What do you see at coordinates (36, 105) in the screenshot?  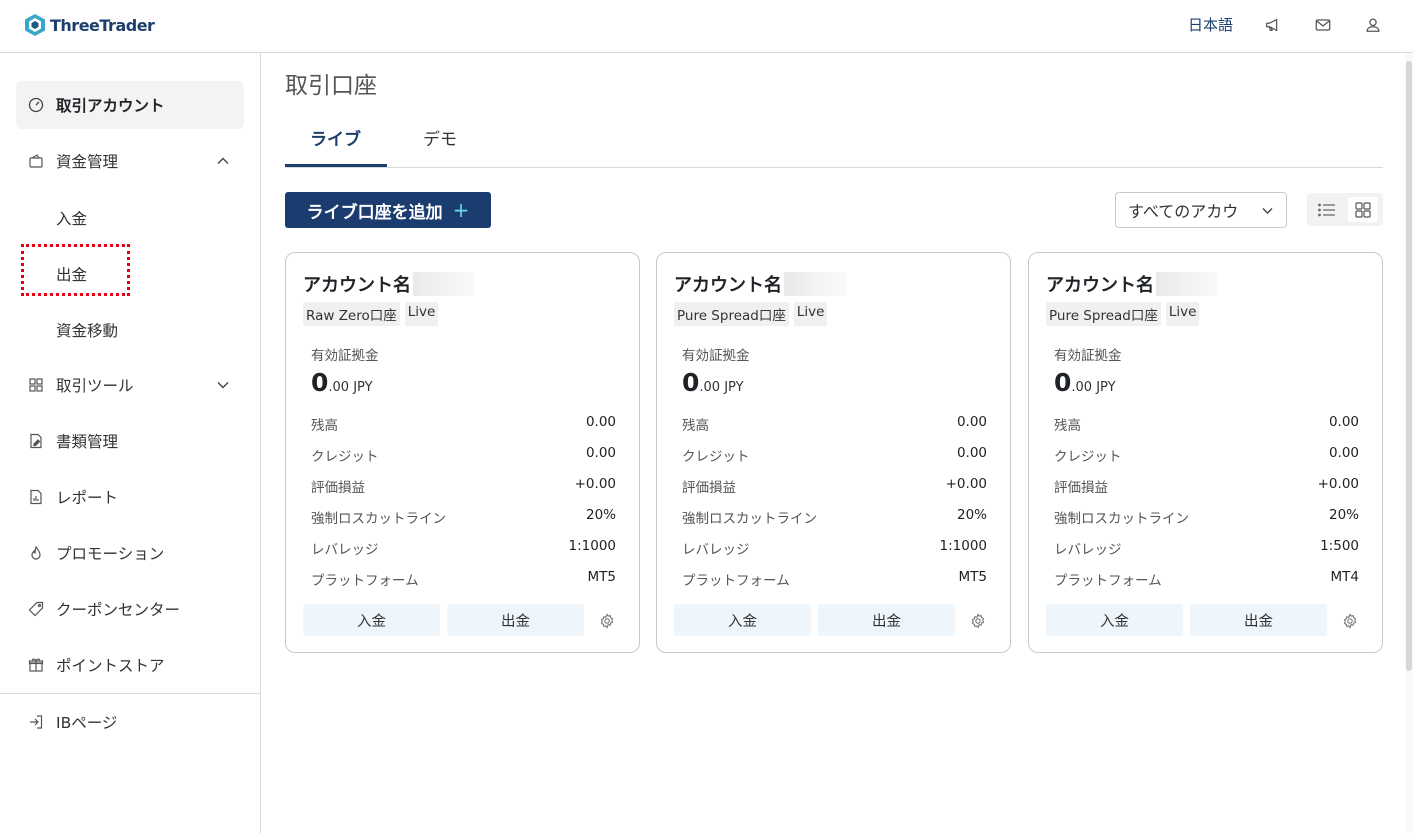 I see `gauge-icon` at bounding box center [36, 105].